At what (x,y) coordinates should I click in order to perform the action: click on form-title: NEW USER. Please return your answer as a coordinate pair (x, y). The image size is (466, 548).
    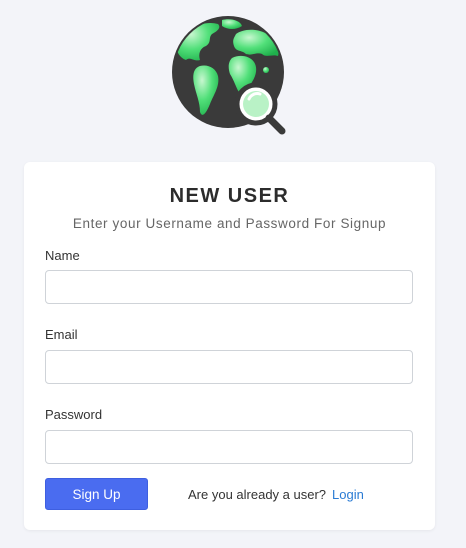
    Looking at the image, I should click on (229, 196).